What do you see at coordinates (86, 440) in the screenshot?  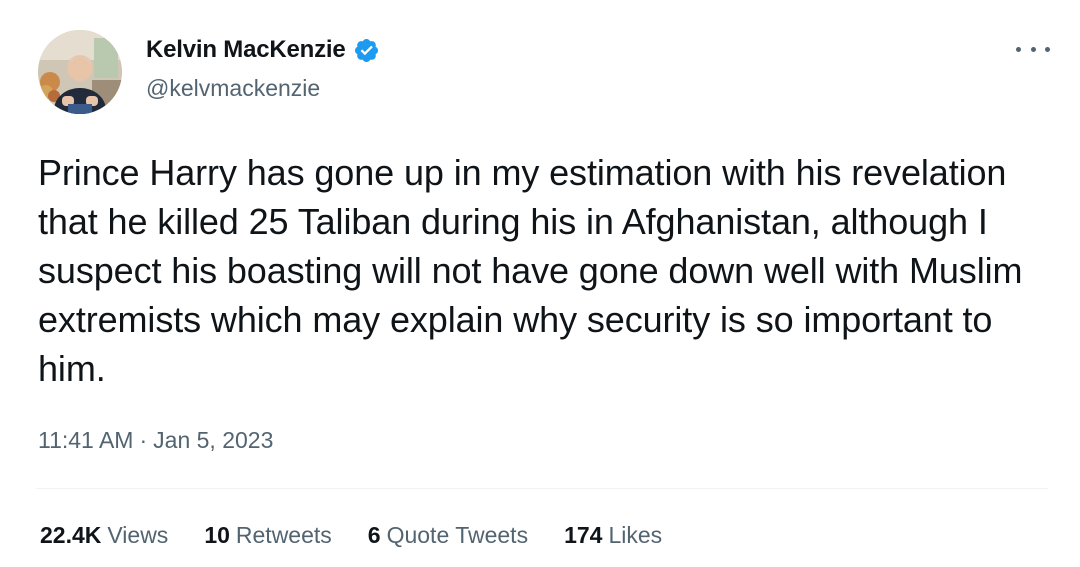 I see `tweet-time: 11:41 AM` at bounding box center [86, 440].